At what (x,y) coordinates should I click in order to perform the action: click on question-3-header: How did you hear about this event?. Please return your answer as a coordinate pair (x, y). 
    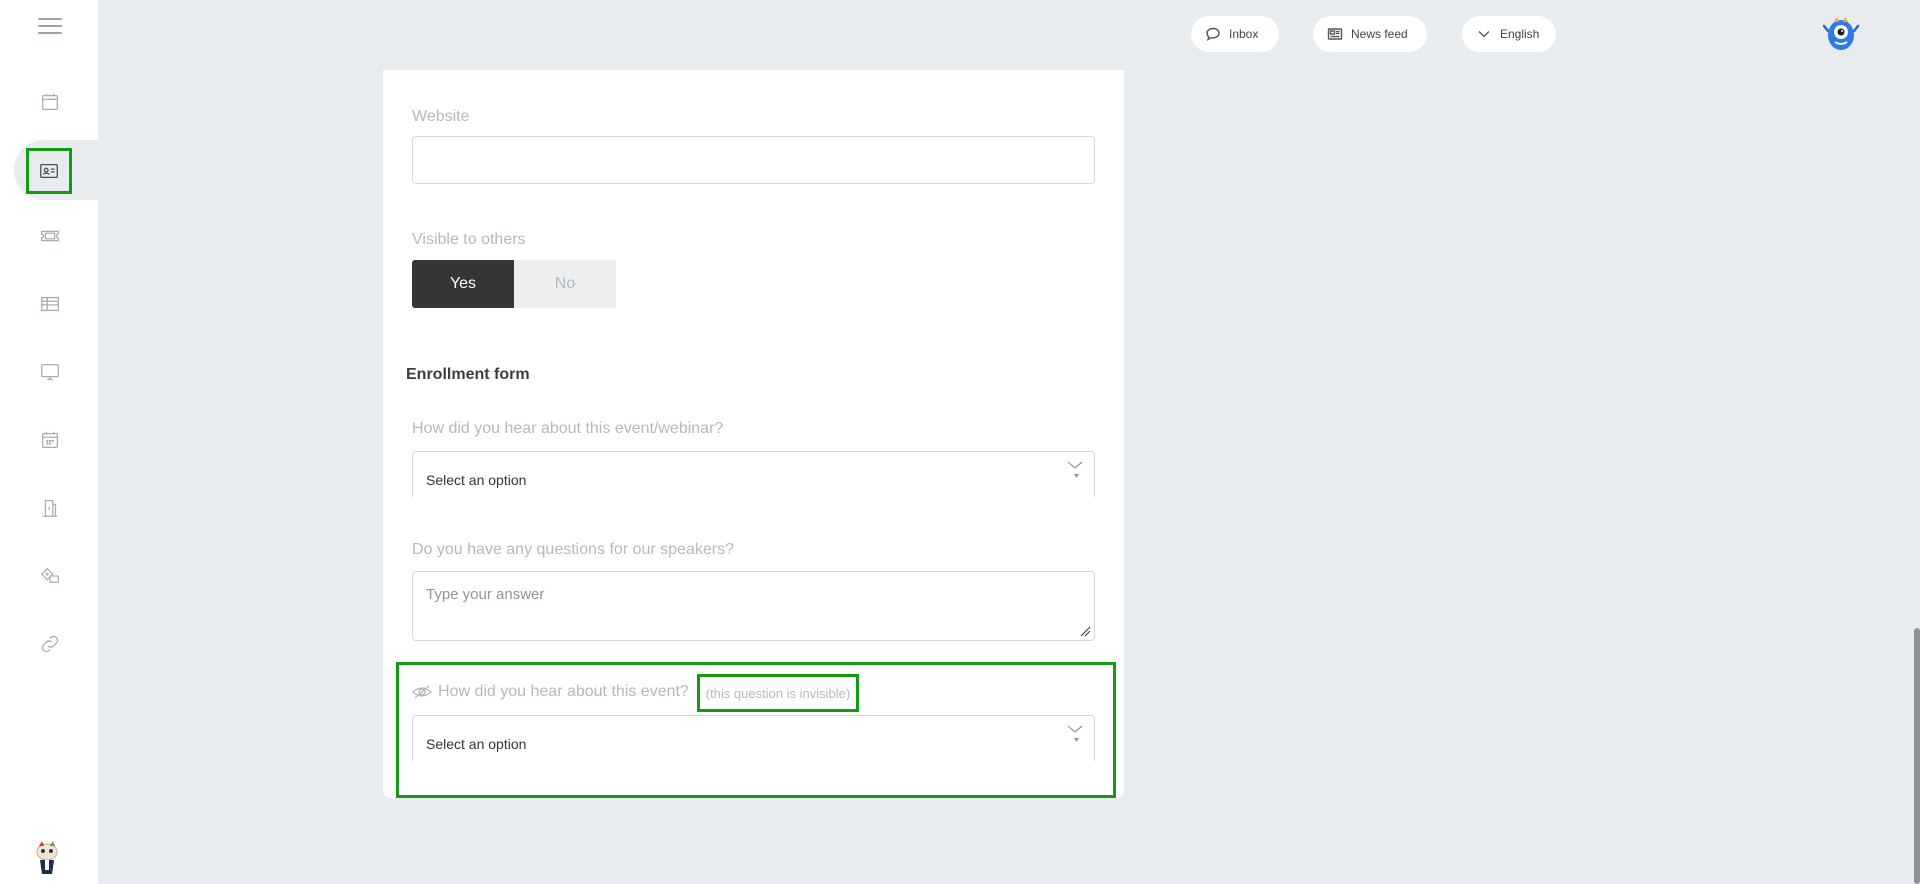
    Looking at the image, I should click on (550, 692).